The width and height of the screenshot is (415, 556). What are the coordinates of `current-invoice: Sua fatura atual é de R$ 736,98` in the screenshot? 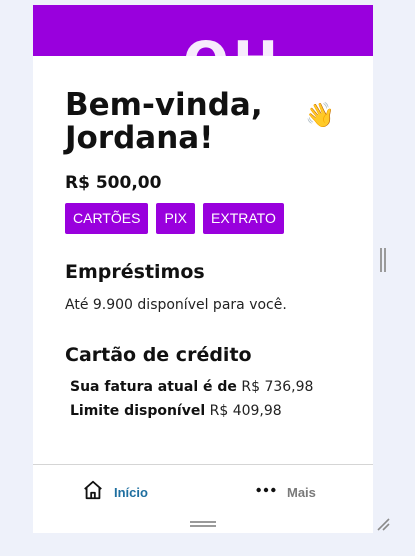 It's located at (191, 387).